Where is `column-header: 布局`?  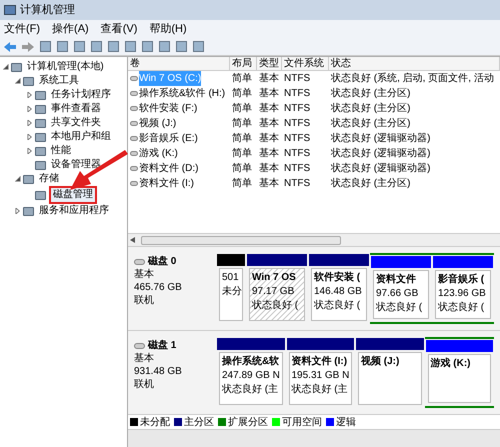 column-header: 布局 is located at coordinates (243, 63).